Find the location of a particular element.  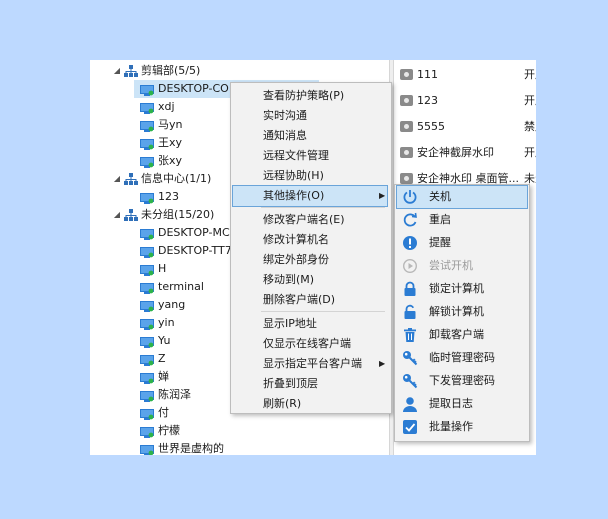

policy-name: 123 is located at coordinates (427, 100).